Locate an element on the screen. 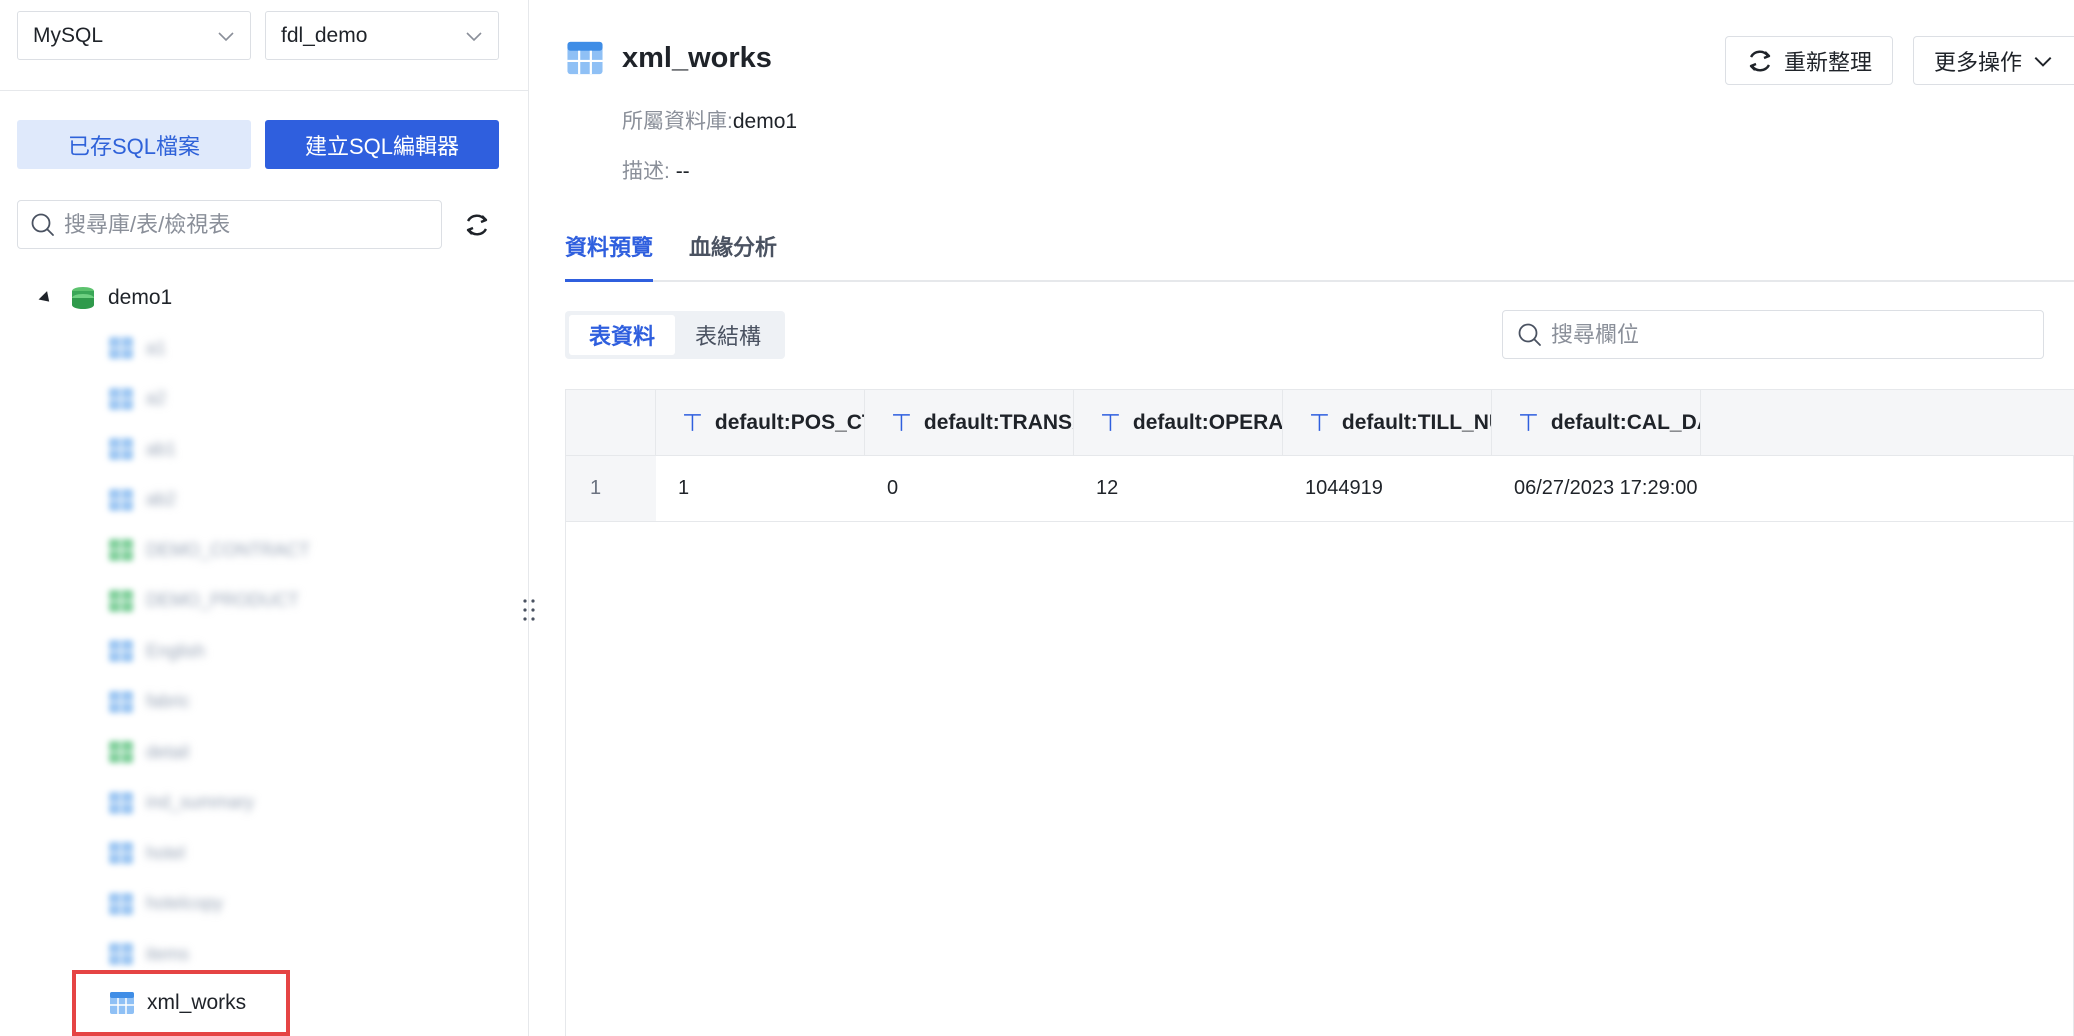 The image size is (2074, 1036). refresh-button: 重新整理 is located at coordinates (1808, 60).